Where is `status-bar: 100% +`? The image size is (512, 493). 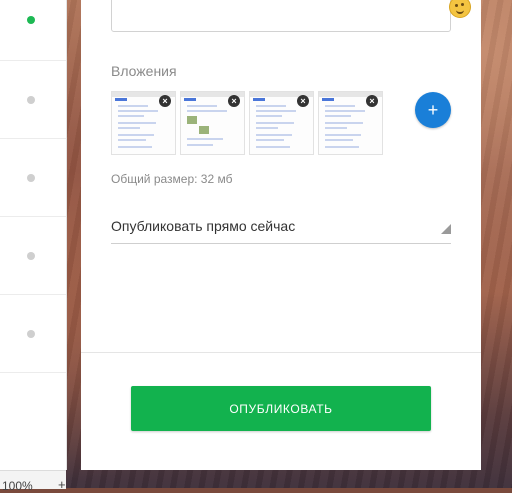
status-bar: 100% + is located at coordinates (33, 481).